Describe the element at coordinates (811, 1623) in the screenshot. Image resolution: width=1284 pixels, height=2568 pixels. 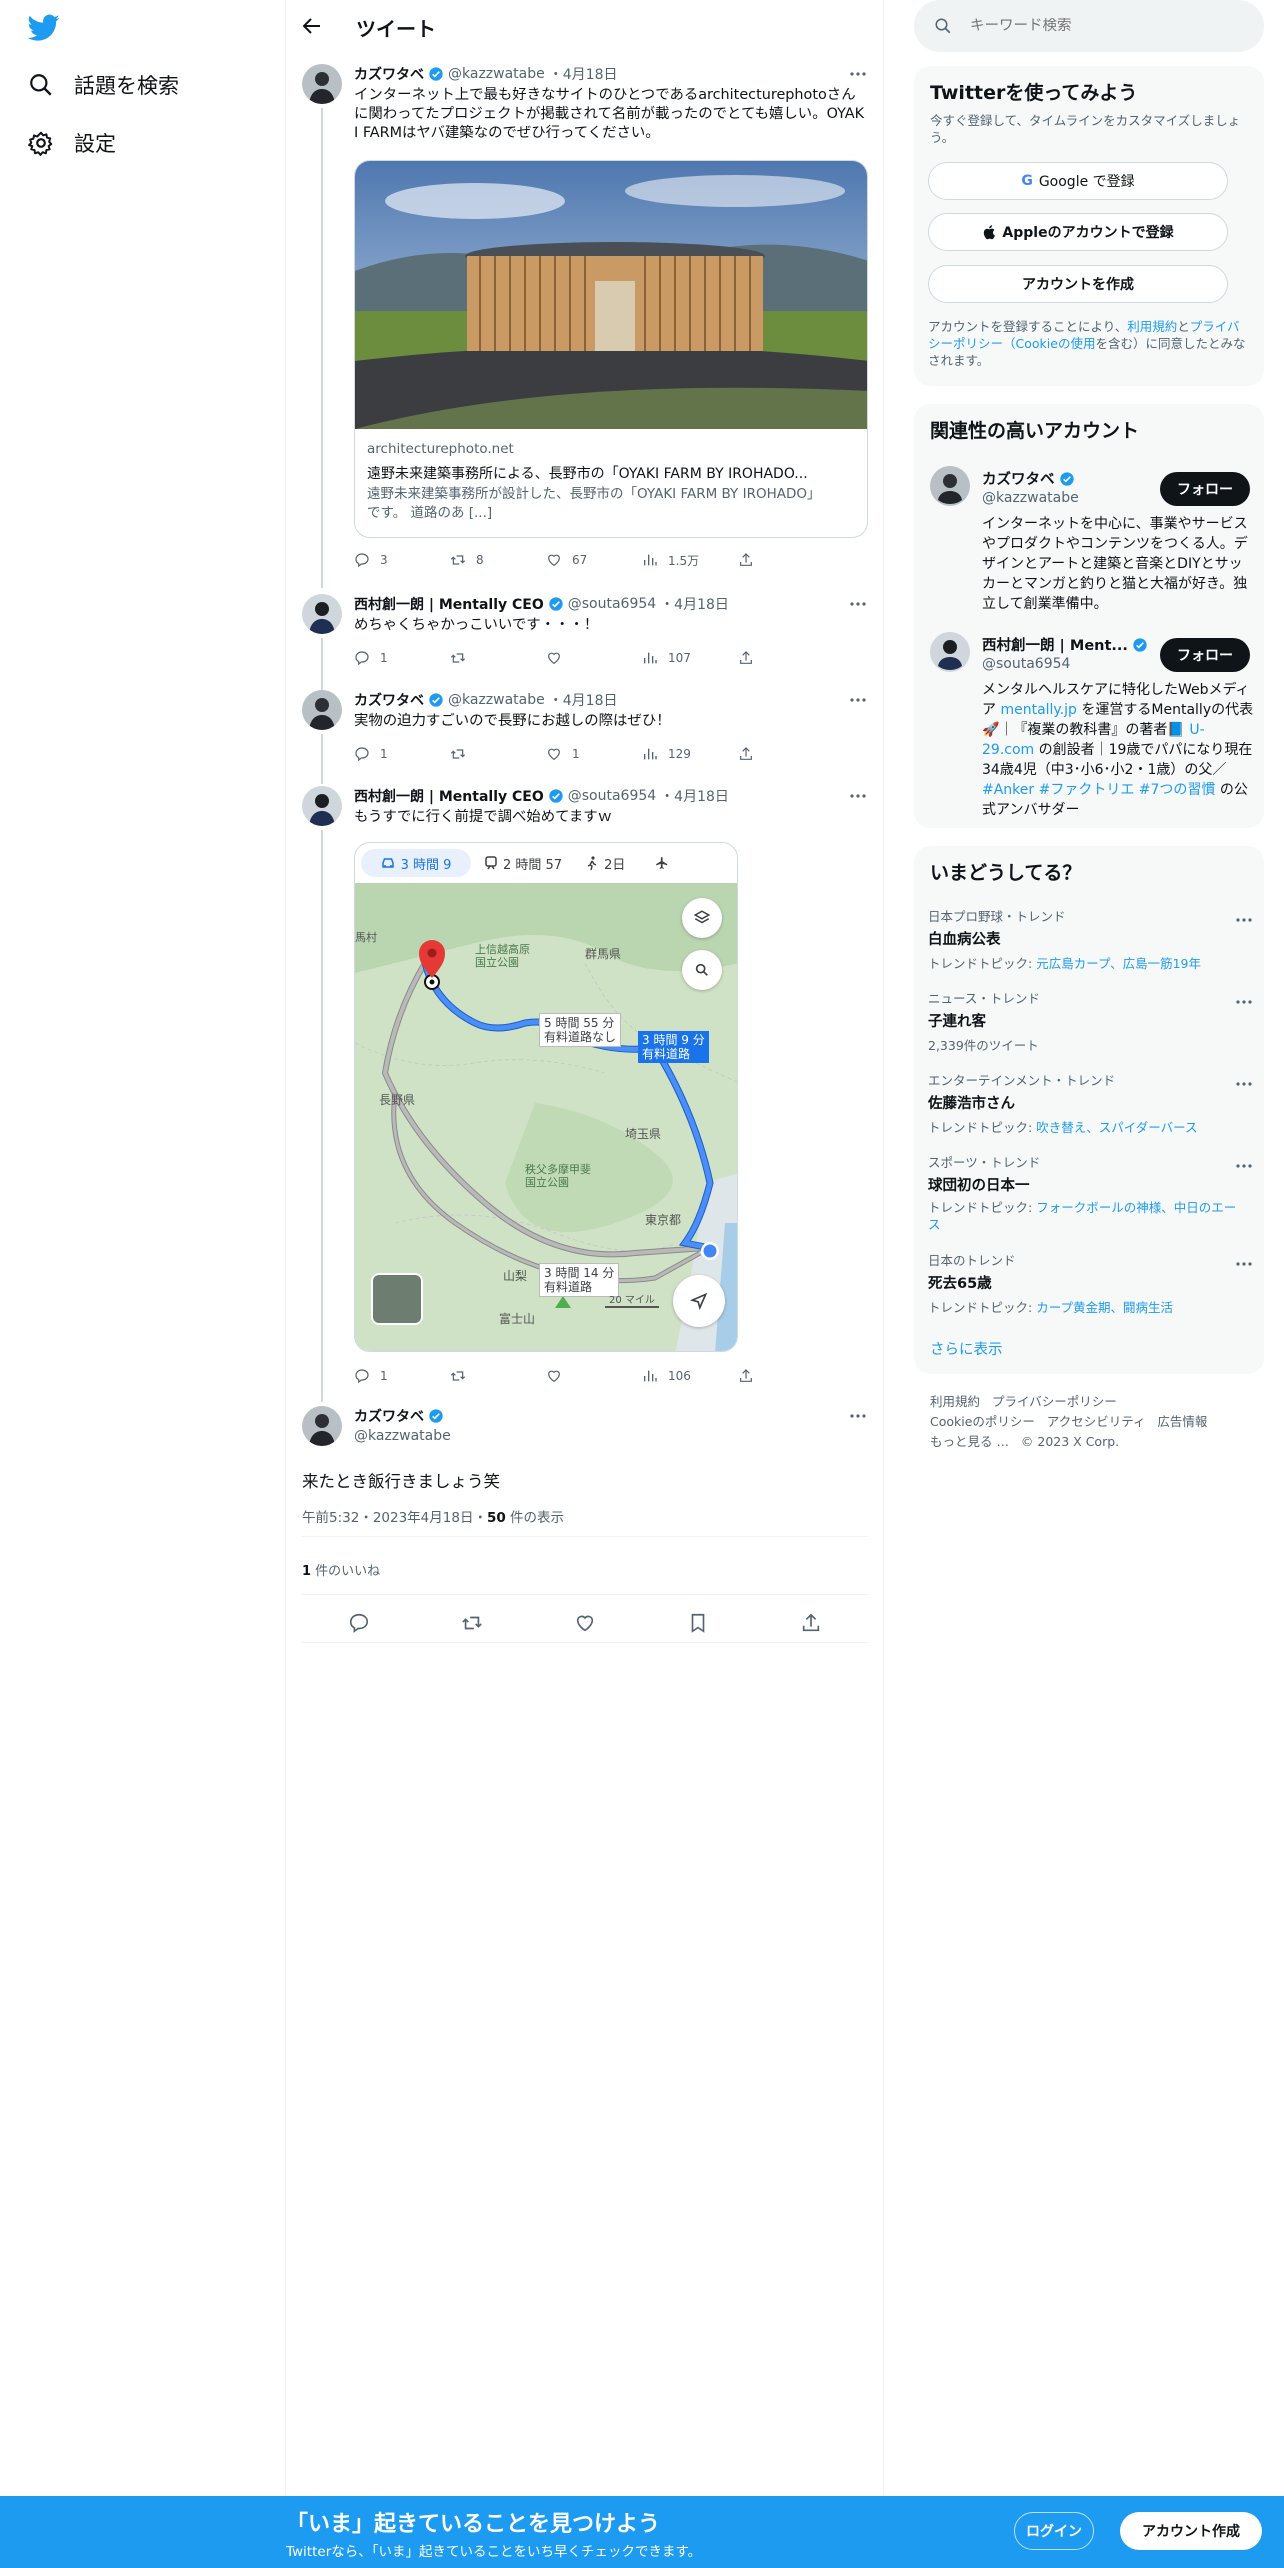
I see `share-icon` at that location.